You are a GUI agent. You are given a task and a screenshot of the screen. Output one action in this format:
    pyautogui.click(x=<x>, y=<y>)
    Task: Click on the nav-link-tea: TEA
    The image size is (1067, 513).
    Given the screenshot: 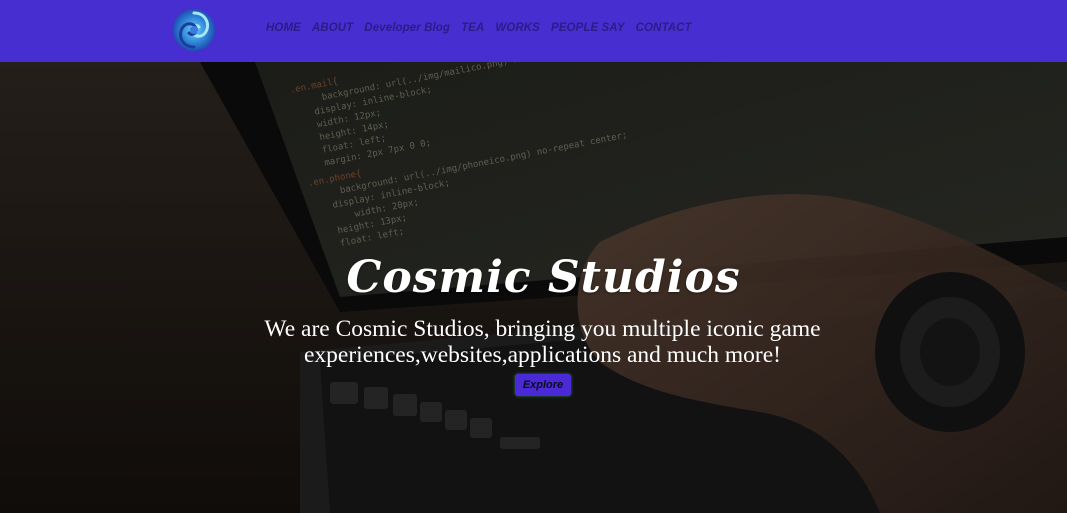 What is the action you would take?
    pyautogui.click(x=472, y=28)
    